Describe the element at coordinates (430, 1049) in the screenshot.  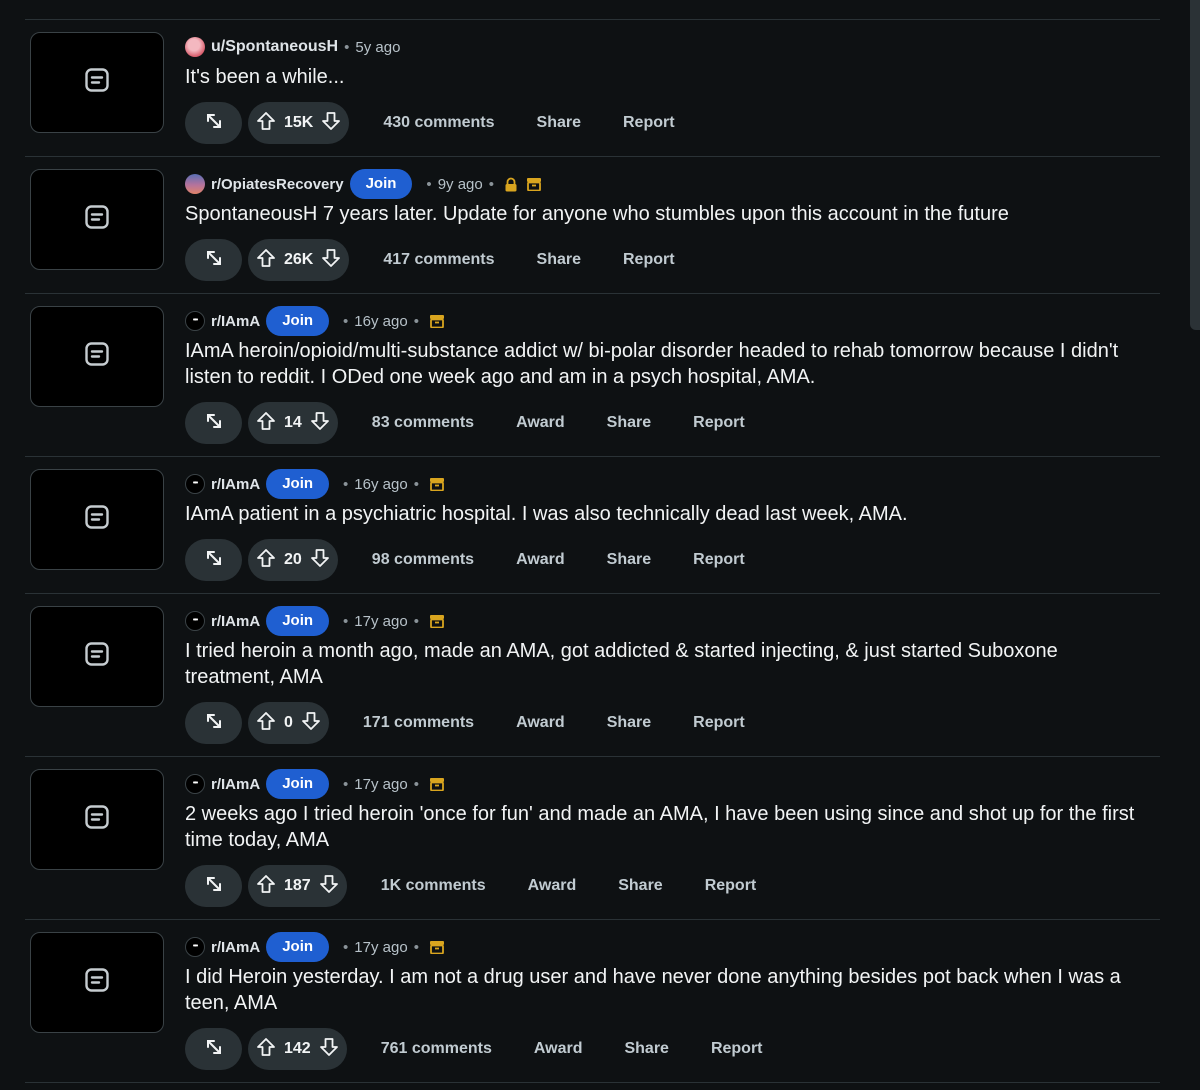
I see `comments-button: 761 comments` at that location.